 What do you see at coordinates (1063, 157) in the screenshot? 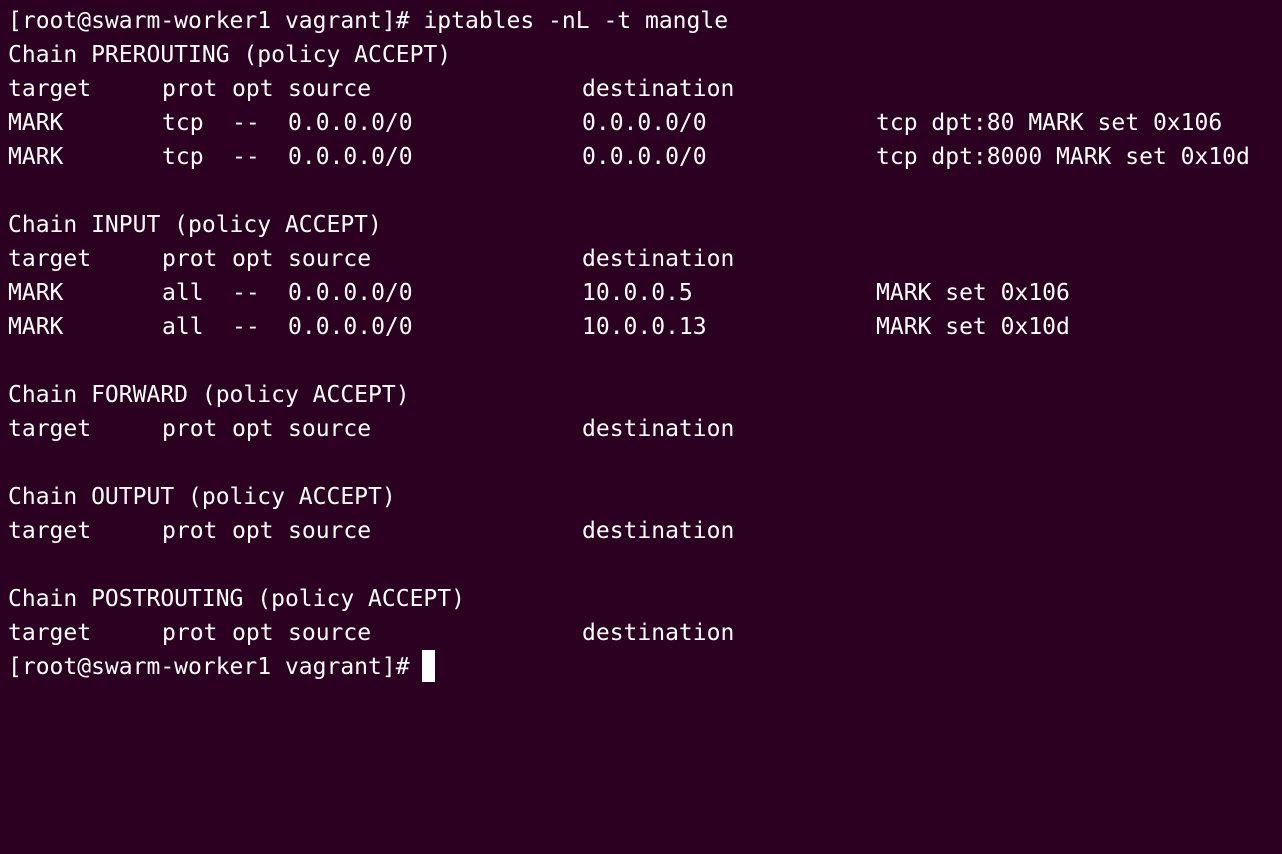
I see `rule-extra: tcp dpt:8000 MARK set 0x10d` at bounding box center [1063, 157].